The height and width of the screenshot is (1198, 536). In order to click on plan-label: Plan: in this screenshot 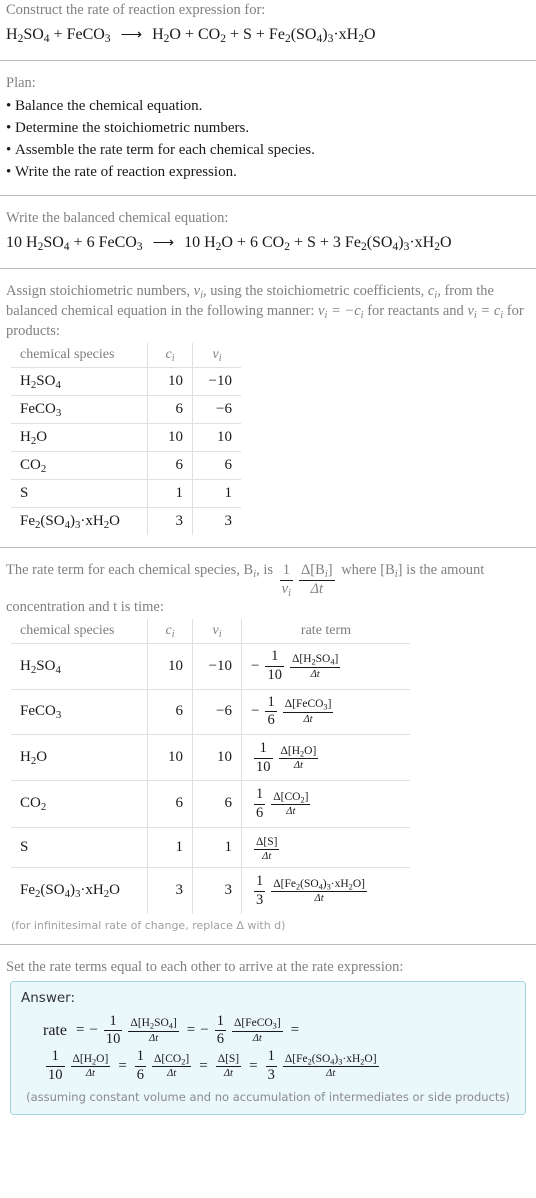, I will do `click(21, 83)`.